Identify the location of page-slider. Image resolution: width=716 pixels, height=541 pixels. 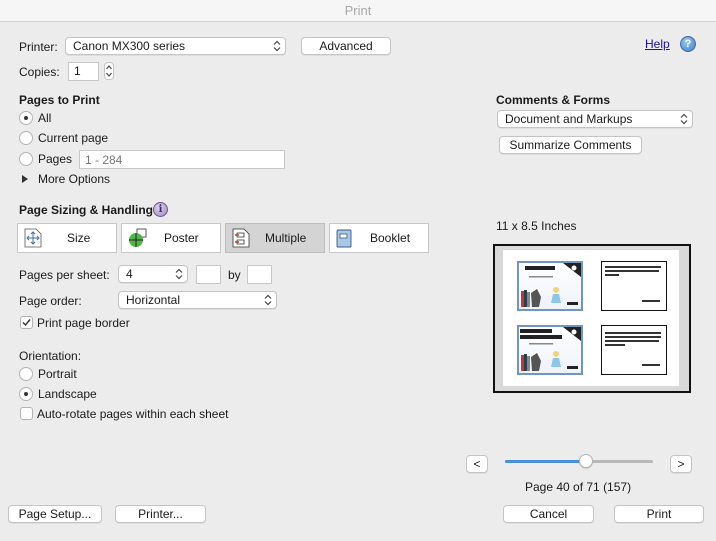
(579, 461).